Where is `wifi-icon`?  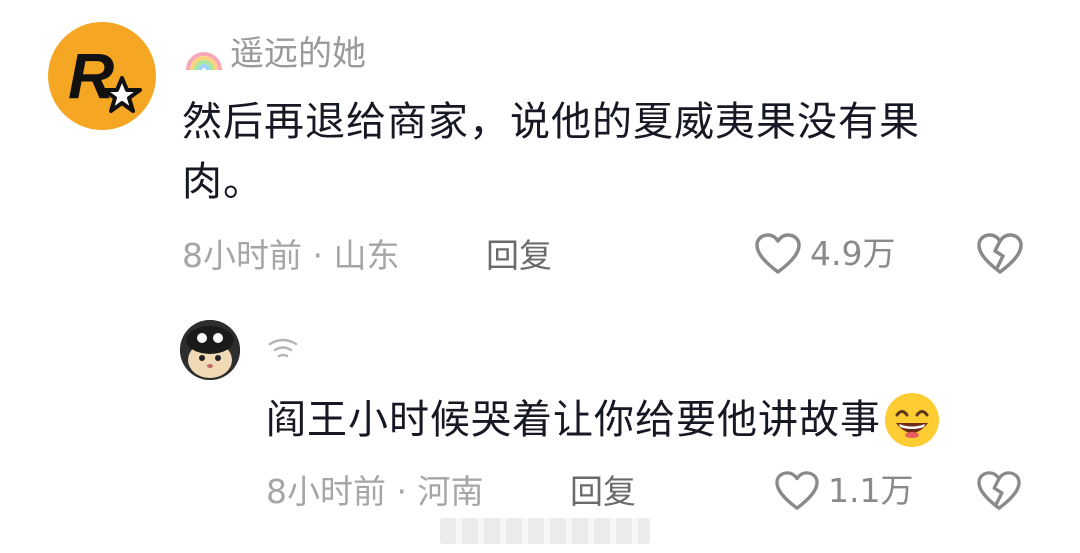 wifi-icon is located at coordinates (283, 349).